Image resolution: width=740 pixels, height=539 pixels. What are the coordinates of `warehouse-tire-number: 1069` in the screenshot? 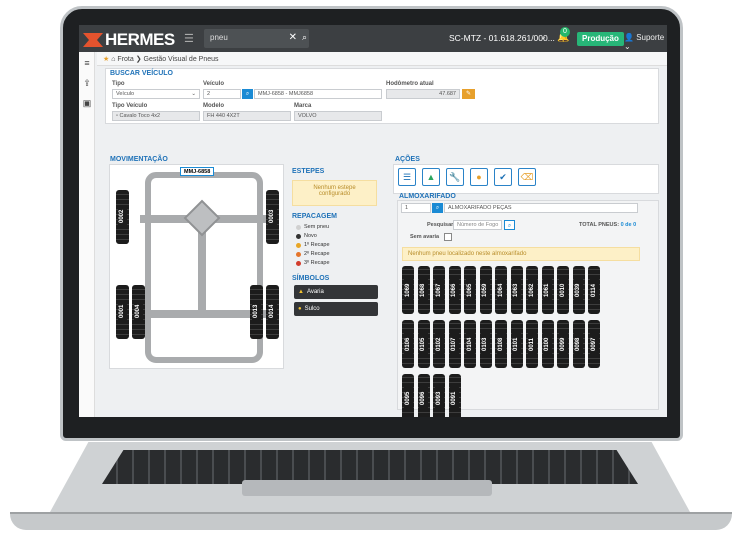 It's located at (408, 290).